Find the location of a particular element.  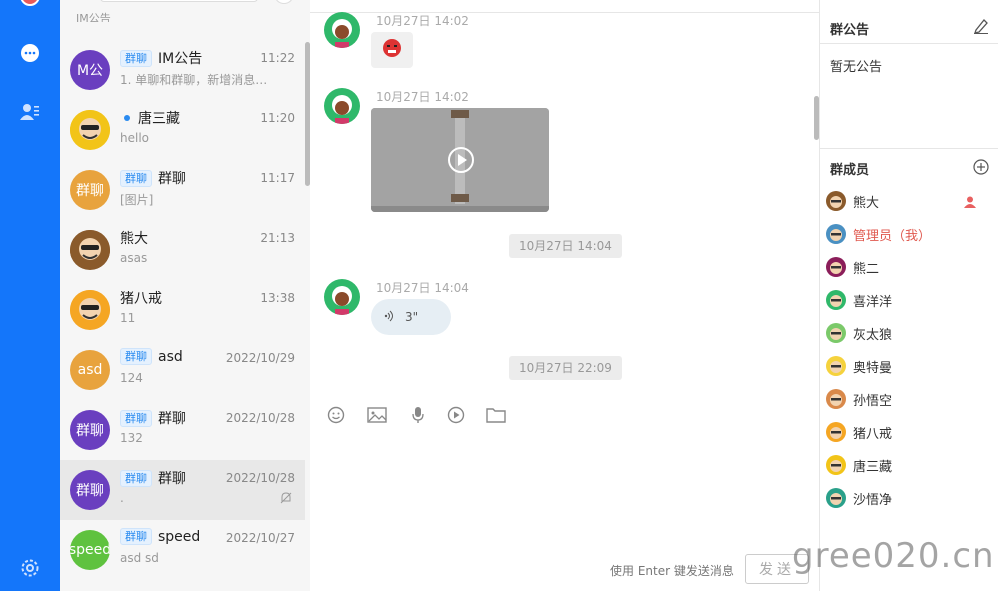

conversation-preview: asd sd is located at coordinates (139, 558).